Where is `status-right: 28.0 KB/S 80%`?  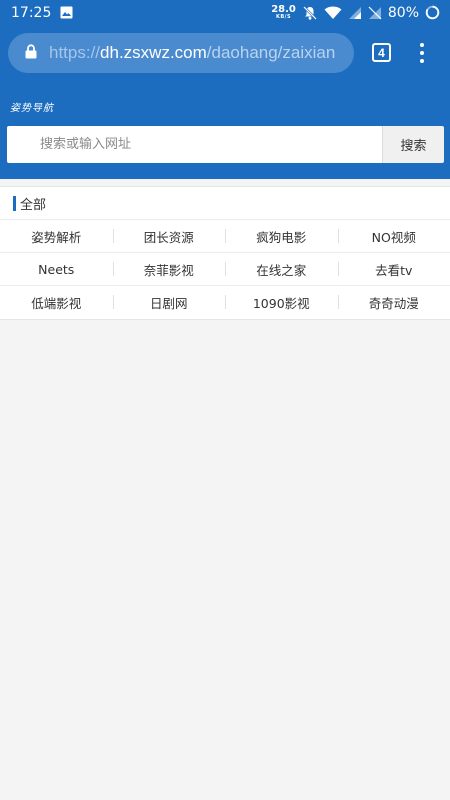
status-right: 28.0 KB/S 80% is located at coordinates (355, 13).